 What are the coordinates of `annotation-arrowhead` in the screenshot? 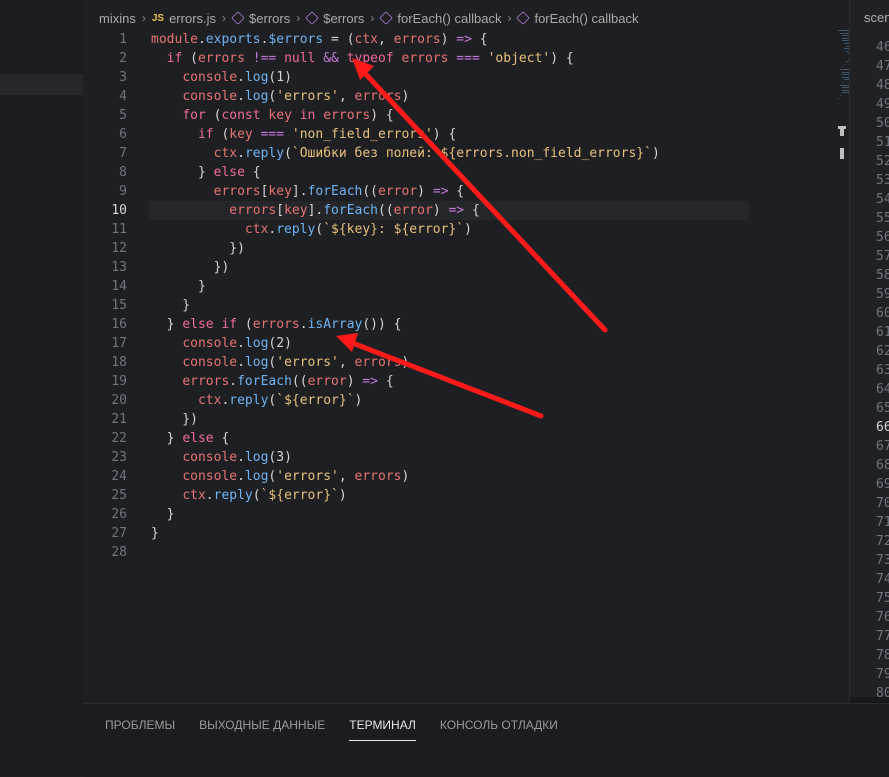 It's located at (347, 342).